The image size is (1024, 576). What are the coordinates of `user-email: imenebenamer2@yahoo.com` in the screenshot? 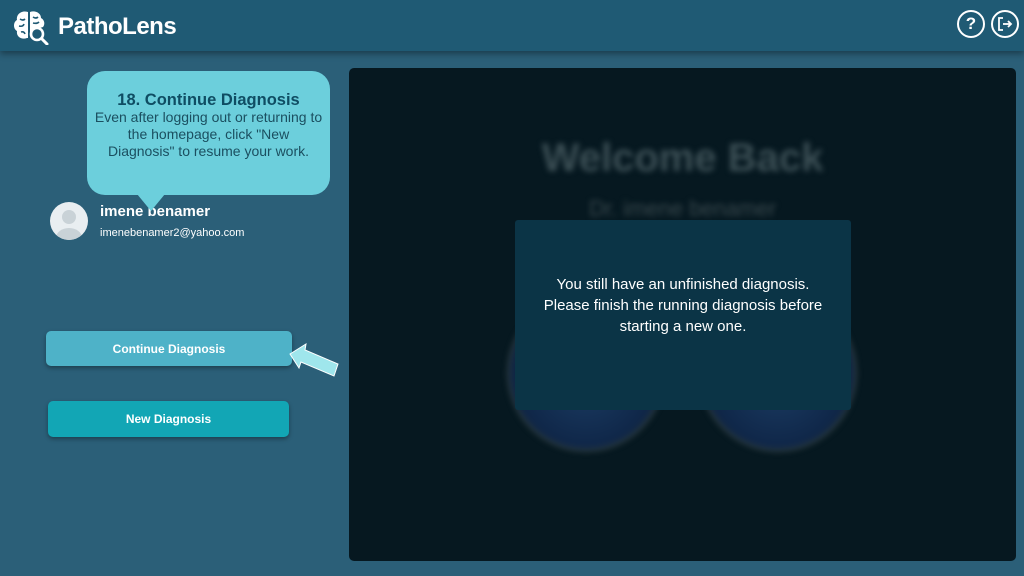 It's located at (172, 233).